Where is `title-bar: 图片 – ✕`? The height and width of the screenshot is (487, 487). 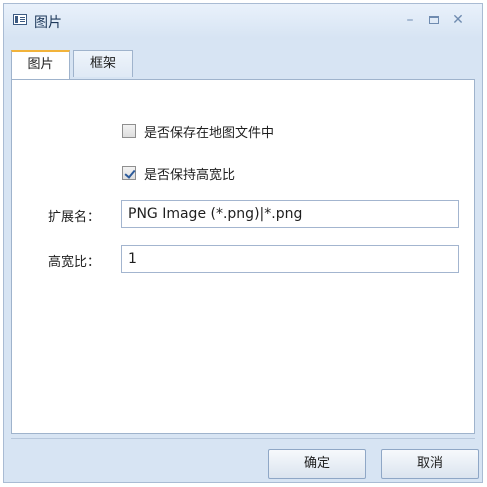
title-bar: 图片 – ✕ is located at coordinates (243, 21).